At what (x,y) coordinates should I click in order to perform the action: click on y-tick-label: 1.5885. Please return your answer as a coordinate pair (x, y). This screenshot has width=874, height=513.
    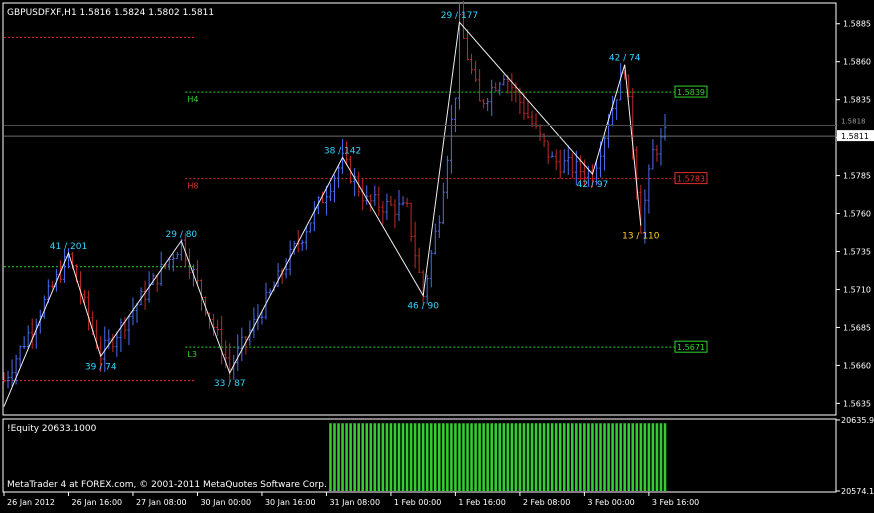
    Looking at the image, I should click on (857, 24).